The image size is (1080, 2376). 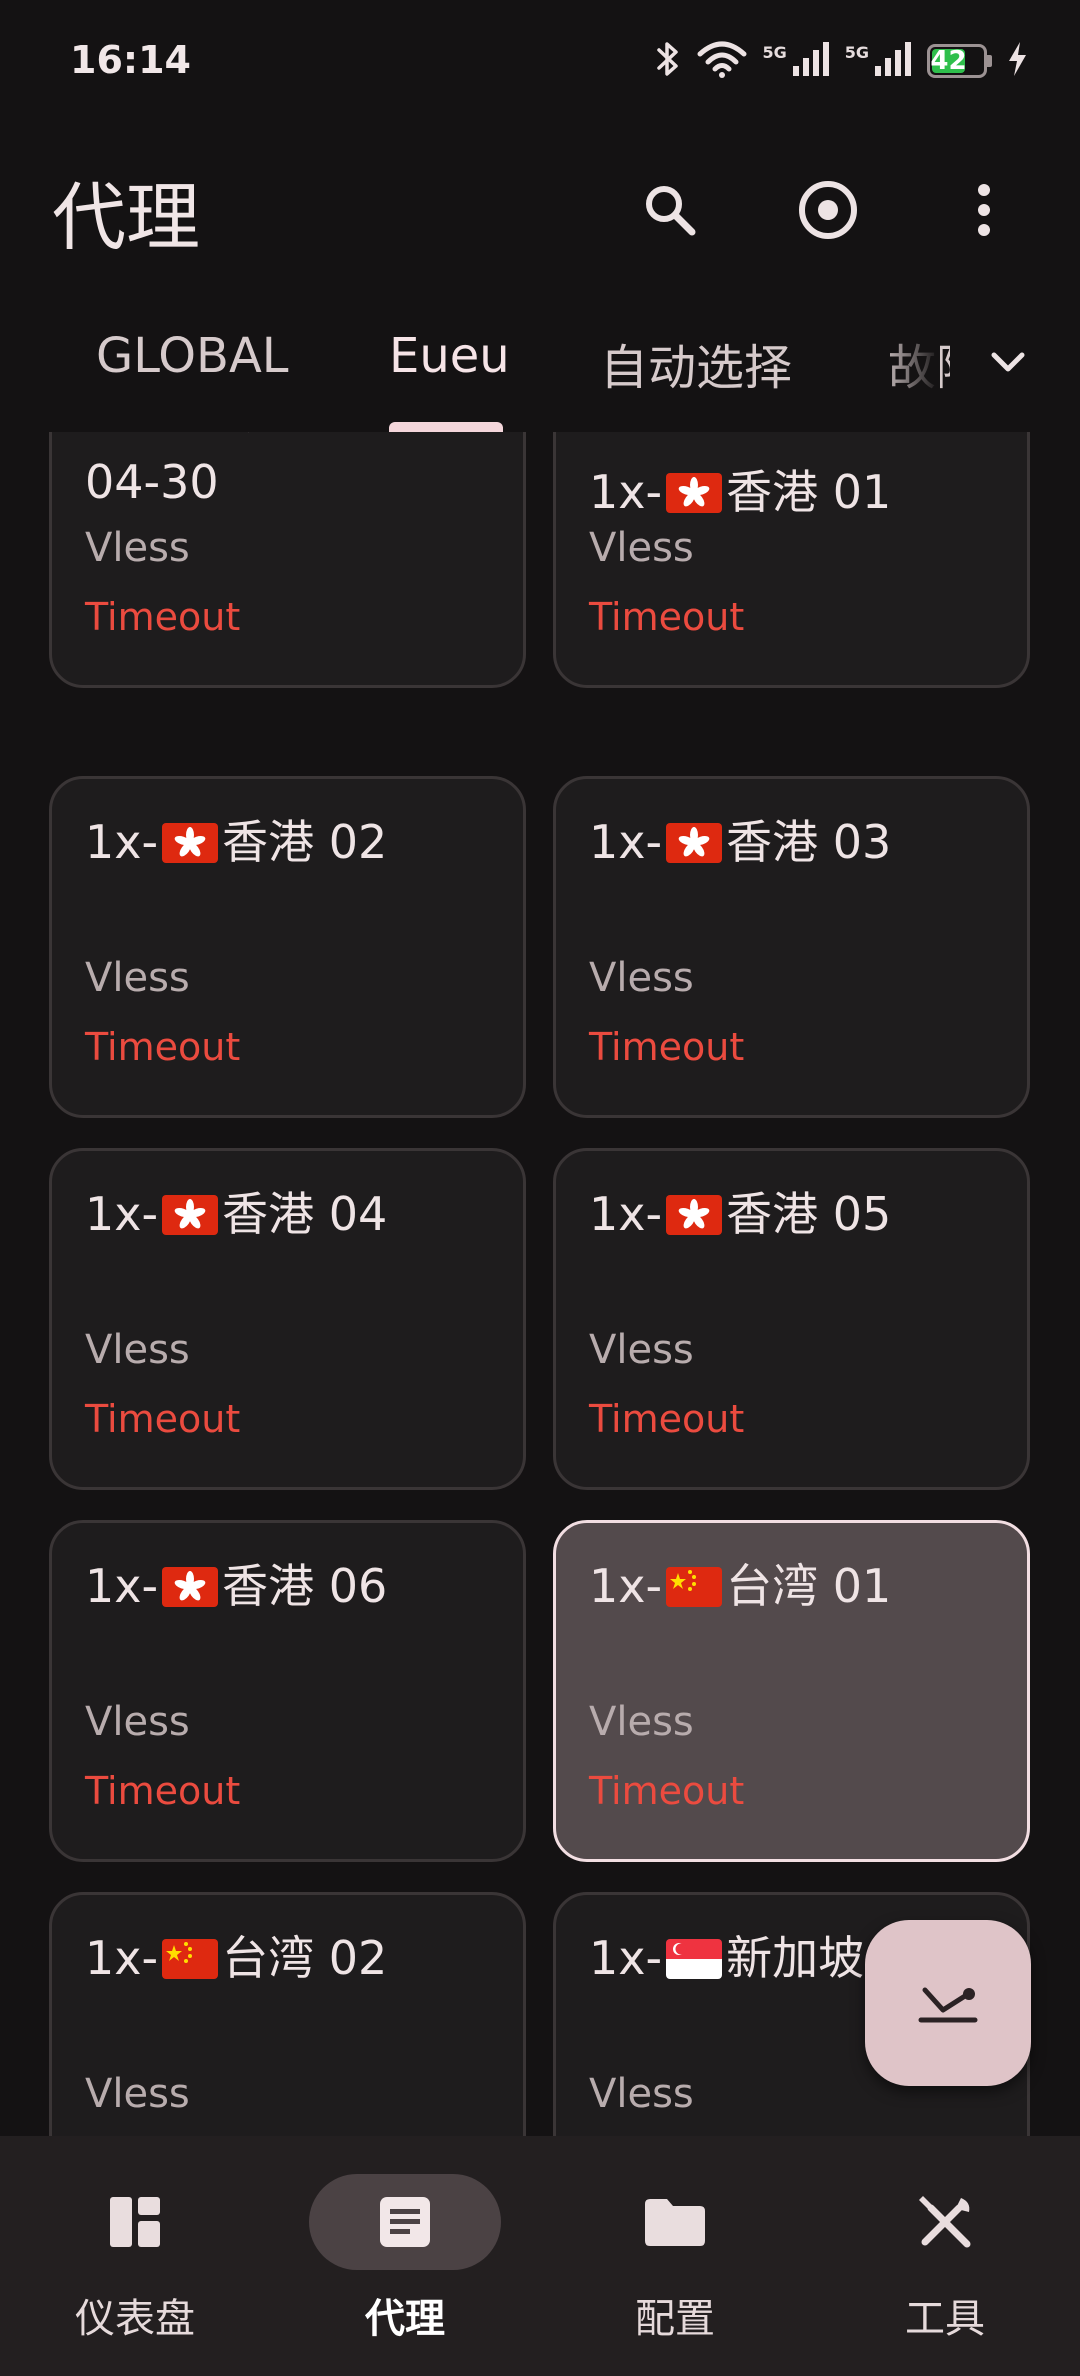 I want to click on status-icons: 5G 5G 42, so click(x=841, y=61).